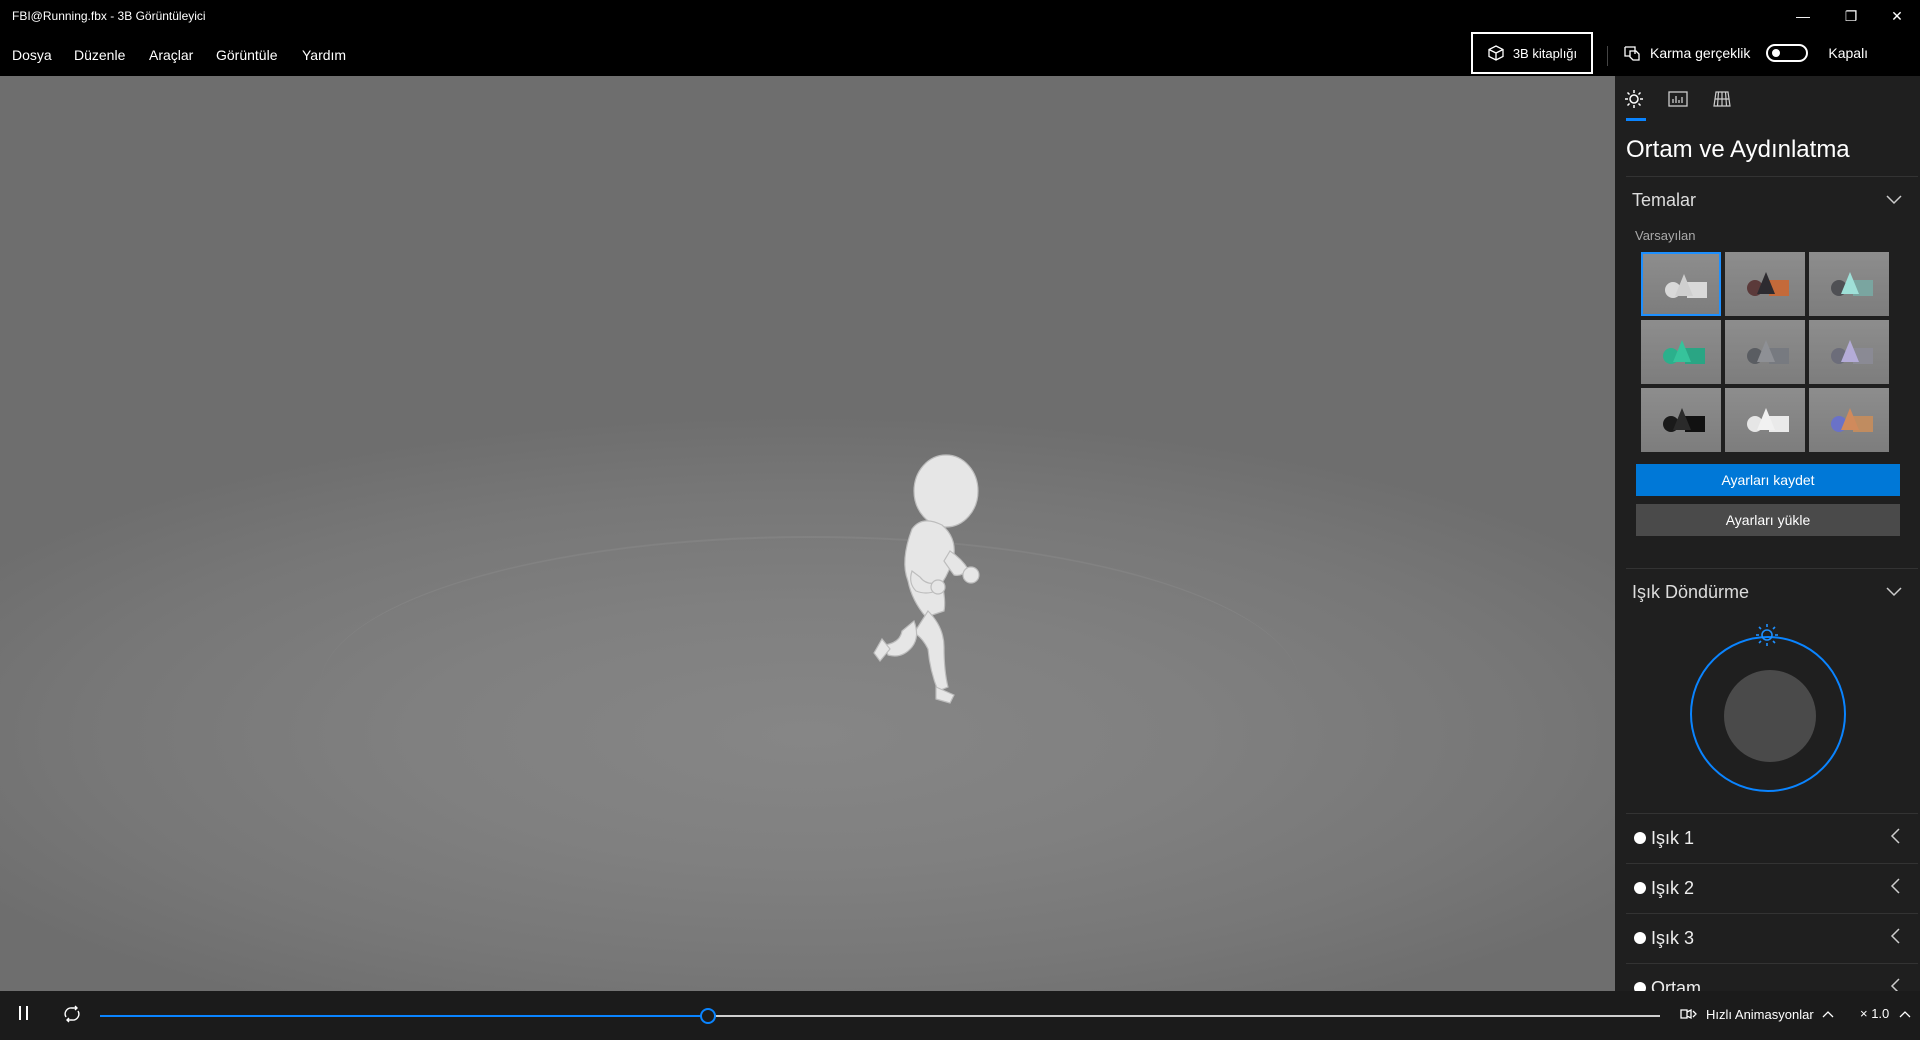  Describe the element at coordinates (1673, 888) in the screenshot. I see `light-2-label: Işık 2` at that location.